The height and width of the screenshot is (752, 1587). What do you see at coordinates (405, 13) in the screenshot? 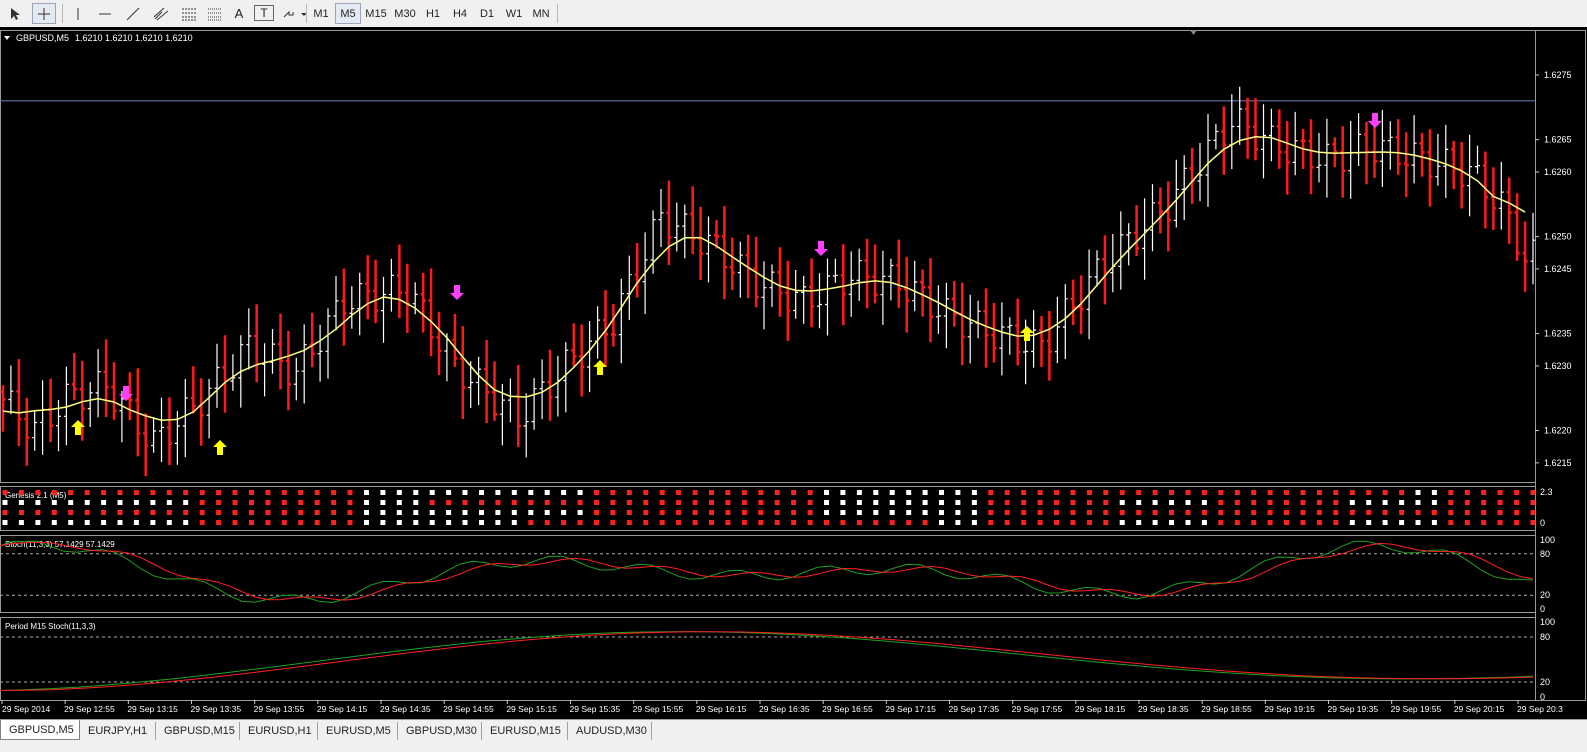
I see `period-button-m30: M30` at bounding box center [405, 13].